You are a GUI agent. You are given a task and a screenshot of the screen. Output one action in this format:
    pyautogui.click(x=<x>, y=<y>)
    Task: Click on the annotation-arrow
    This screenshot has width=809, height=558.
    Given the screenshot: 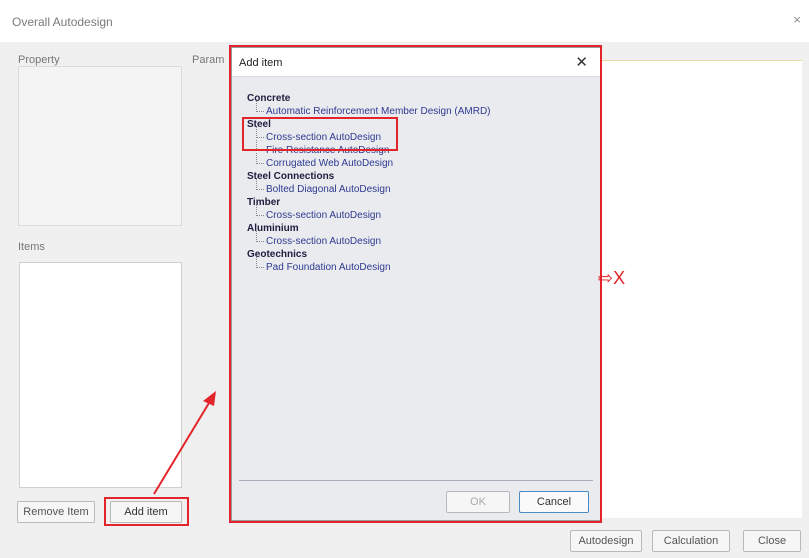 What is the action you would take?
    pyautogui.click(x=184, y=443)
    